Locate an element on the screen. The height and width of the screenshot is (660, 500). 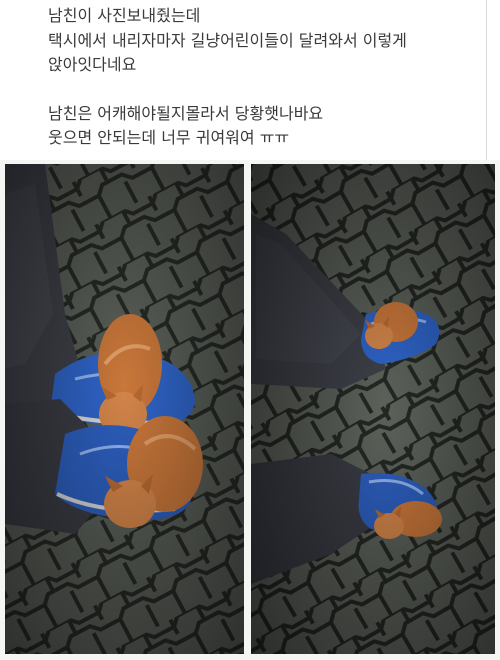
divider is located at coordinates (486, 80).